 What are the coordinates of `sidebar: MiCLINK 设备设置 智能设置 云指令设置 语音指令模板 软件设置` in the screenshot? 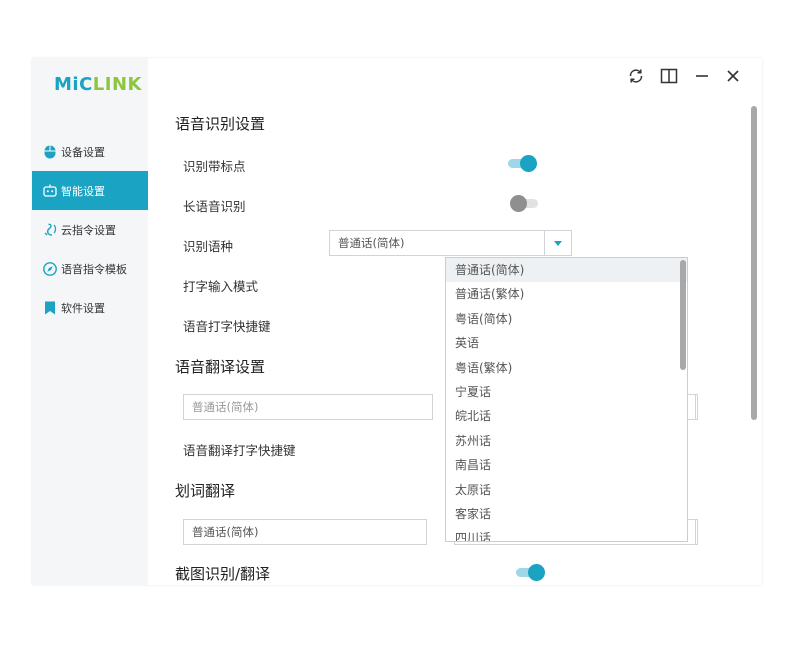 It's located at (90, 321).